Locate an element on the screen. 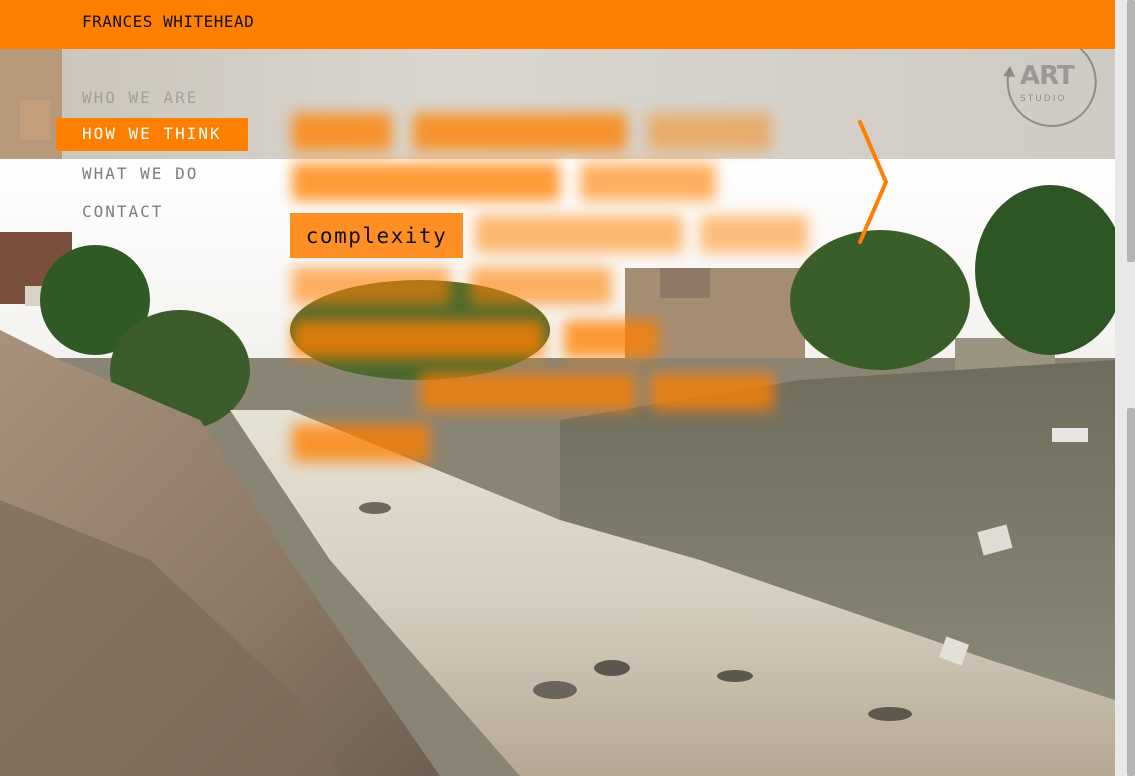 This screenshot has width=1135, height=776. tag-complexity: complexity is located at coordinates (376, 235).